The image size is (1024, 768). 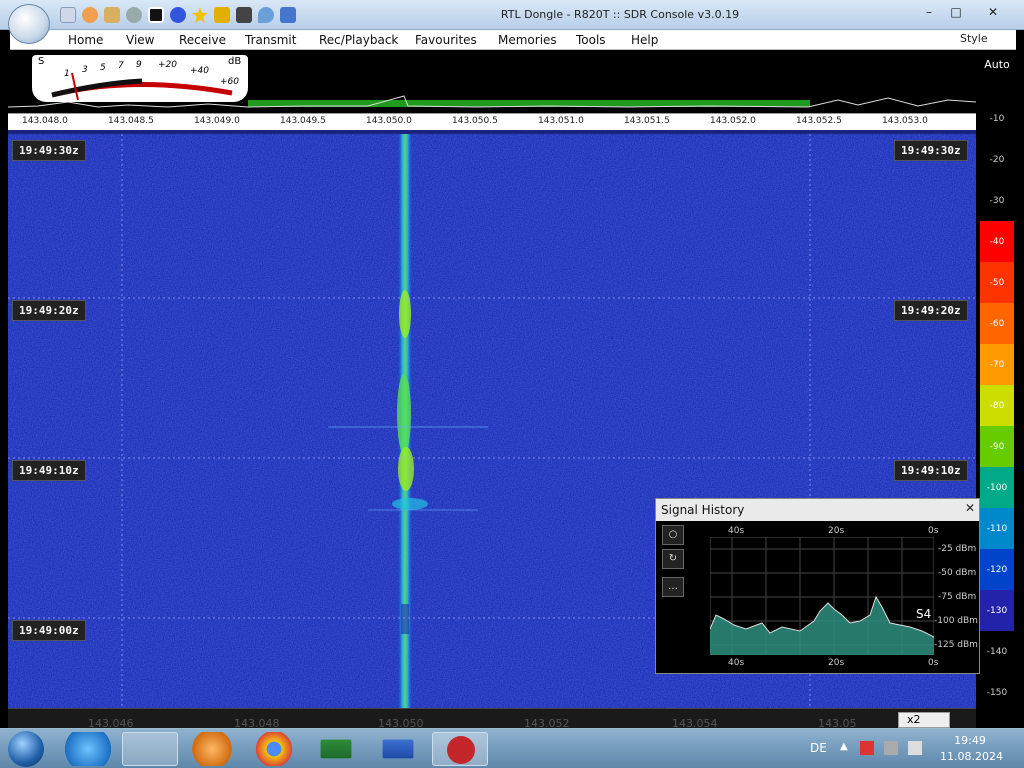 I want to click on db-scale-tick: -30, so click(x=997, y=201).